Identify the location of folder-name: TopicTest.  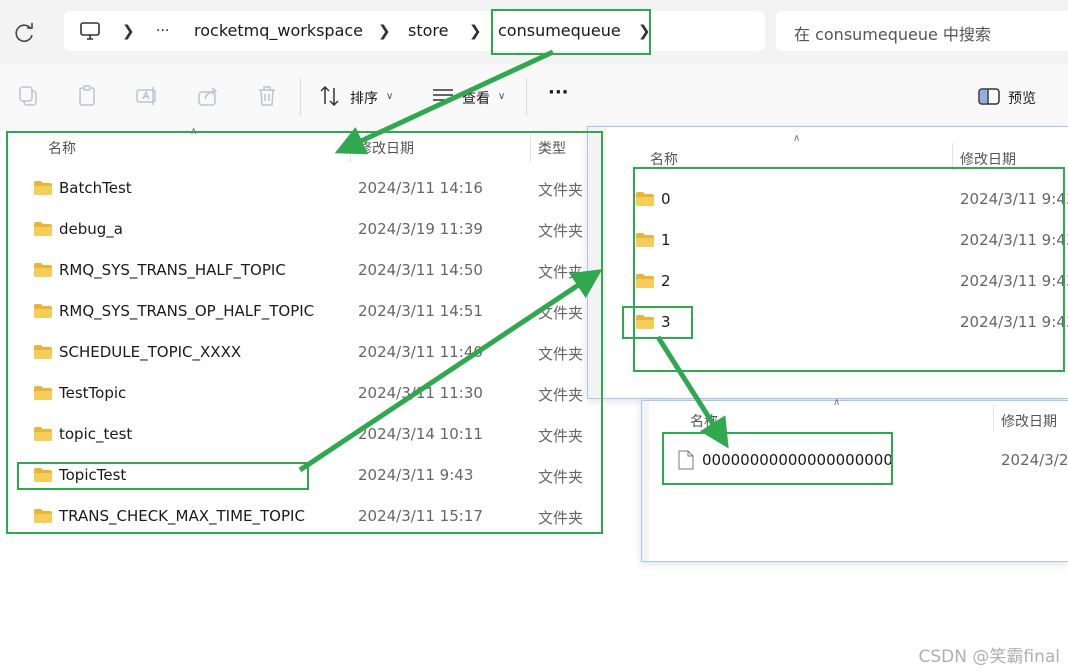
(93, 475).